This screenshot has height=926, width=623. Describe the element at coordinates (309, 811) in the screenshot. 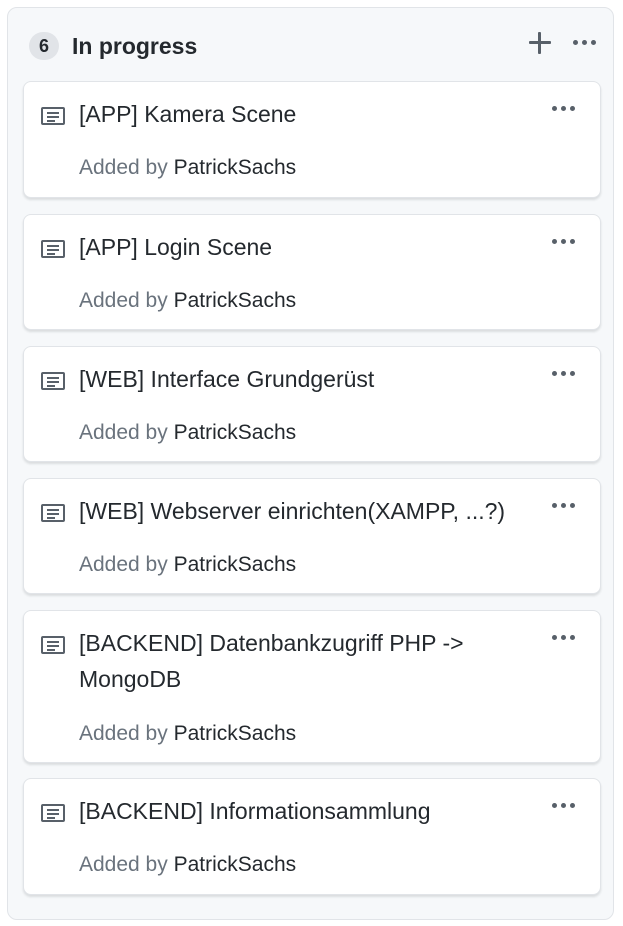

I see `card-title: [BACKEND] Informationsammlung` at that location.